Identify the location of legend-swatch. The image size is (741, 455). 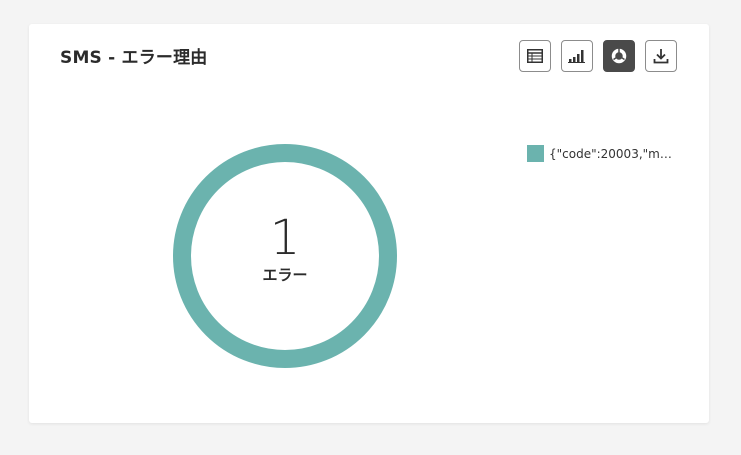
(535, 153).